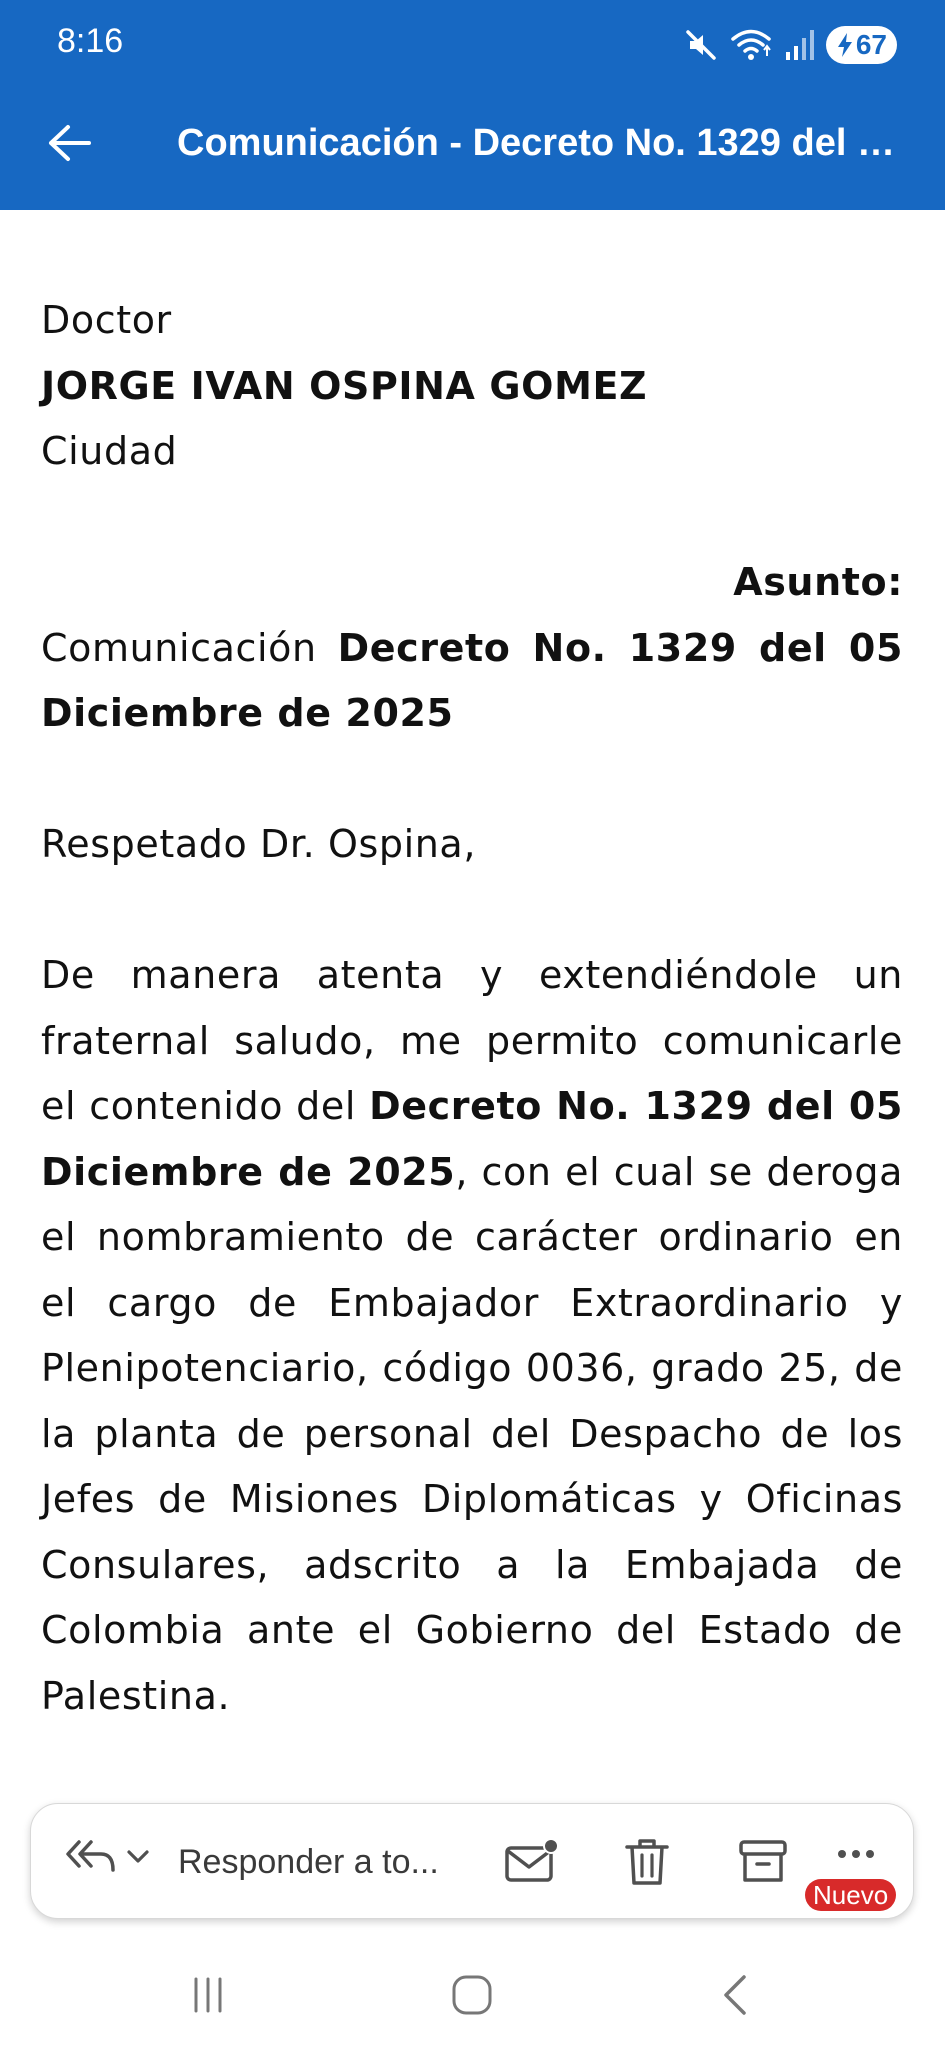 Image resolution: width=945 pixels, height=2048 pixels. I want to click on reply-all-button, so click(108, 1856).